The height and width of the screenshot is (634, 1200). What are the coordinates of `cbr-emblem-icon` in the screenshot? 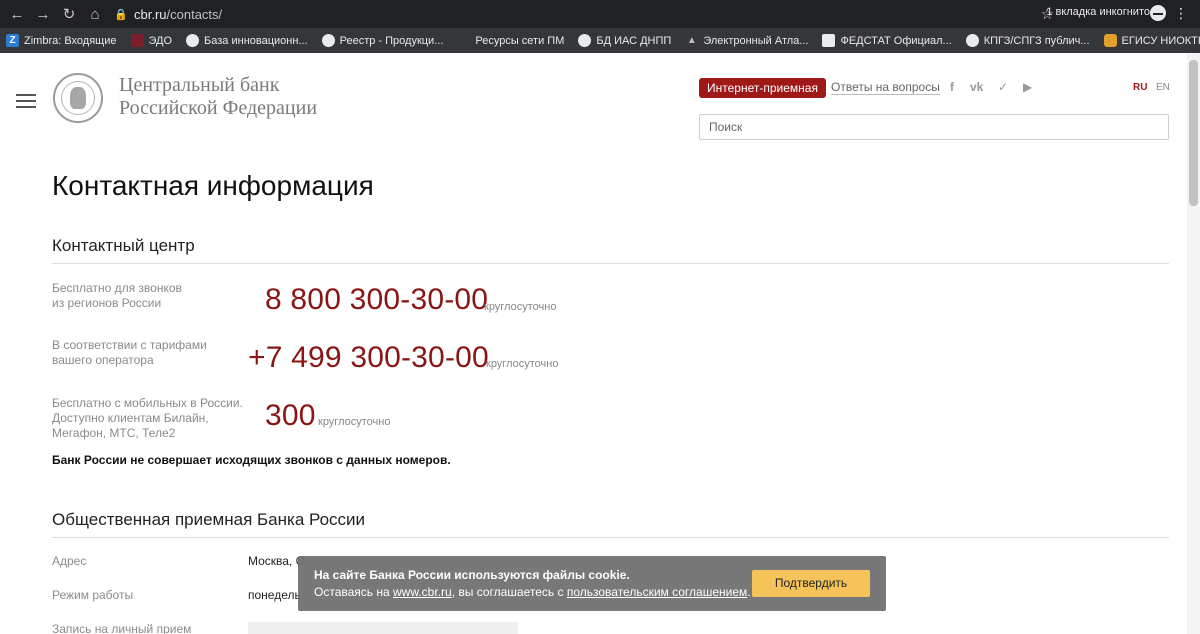 It's located at (78, 98).